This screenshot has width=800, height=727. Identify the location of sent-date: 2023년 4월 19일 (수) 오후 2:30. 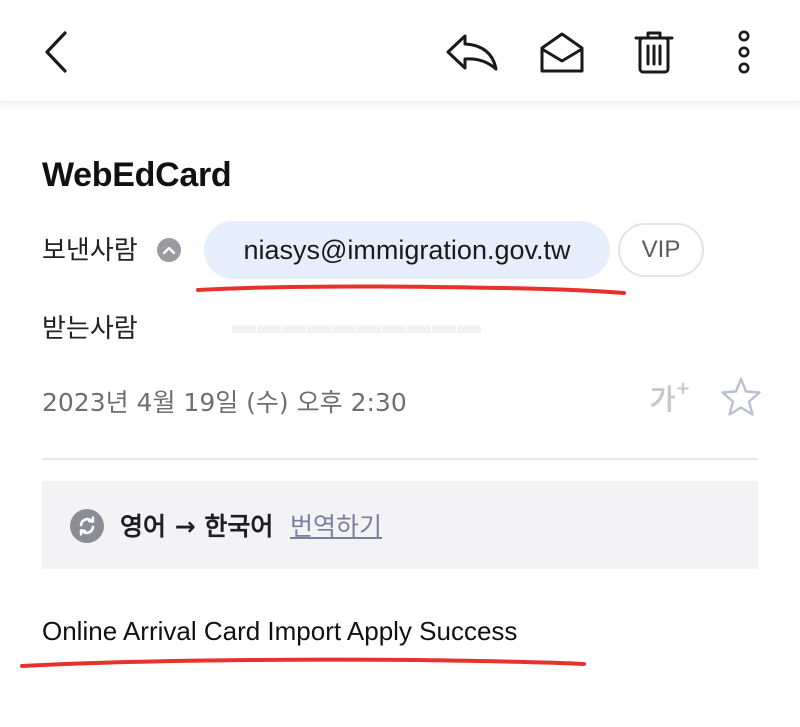
(224, 402).